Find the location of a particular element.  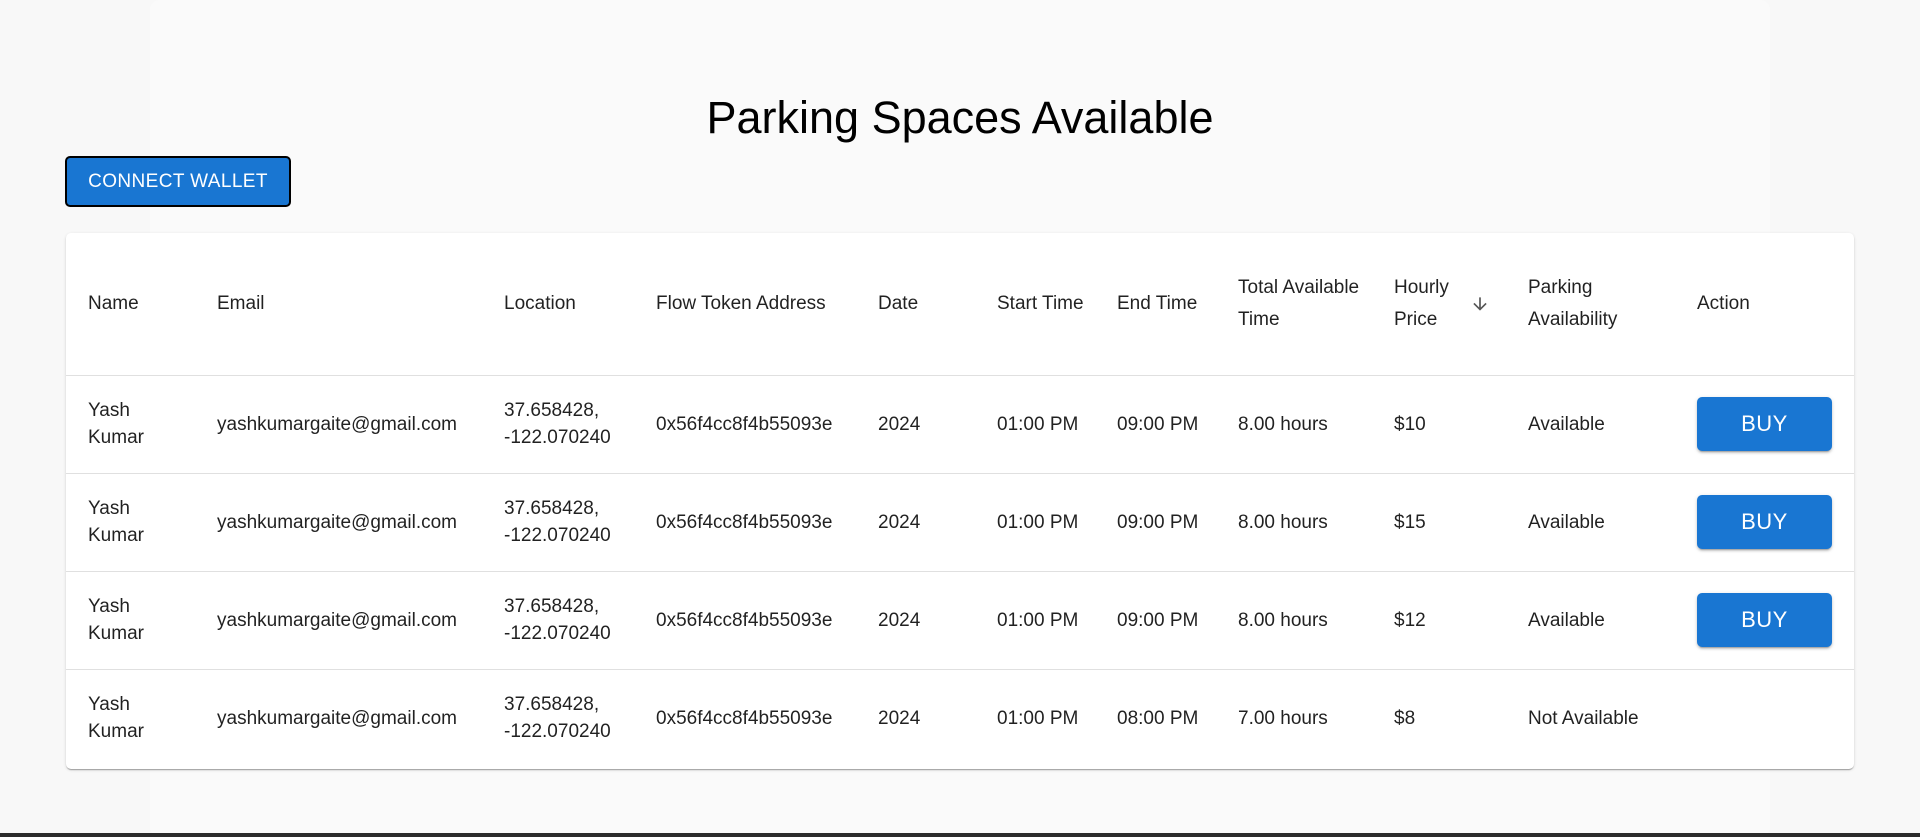

cell-end-time: 08:00 PM is located at coordinates (1158, 718).